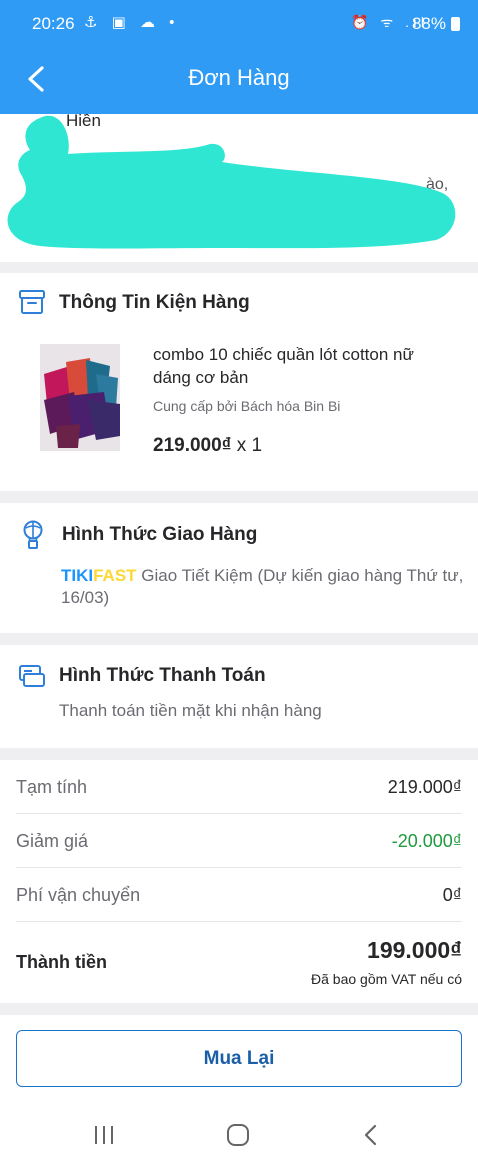 The height and width of the screenshot is (1166, 478). Describe the element at coordinates (452, 895) in the screenshot. I see `shipping-fee-value: 0₫` at that location.